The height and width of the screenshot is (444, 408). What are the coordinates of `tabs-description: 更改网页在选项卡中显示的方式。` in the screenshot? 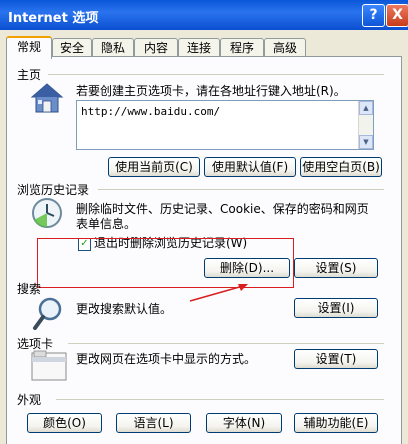 It's located at (166, 359).